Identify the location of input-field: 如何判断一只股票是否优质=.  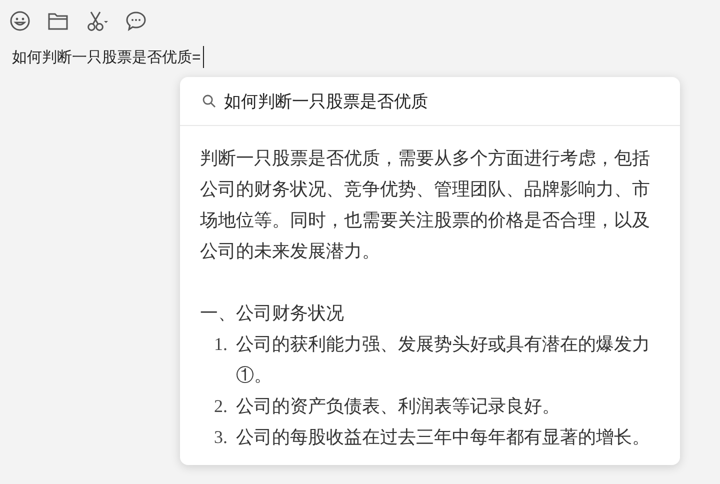
(106, 57).